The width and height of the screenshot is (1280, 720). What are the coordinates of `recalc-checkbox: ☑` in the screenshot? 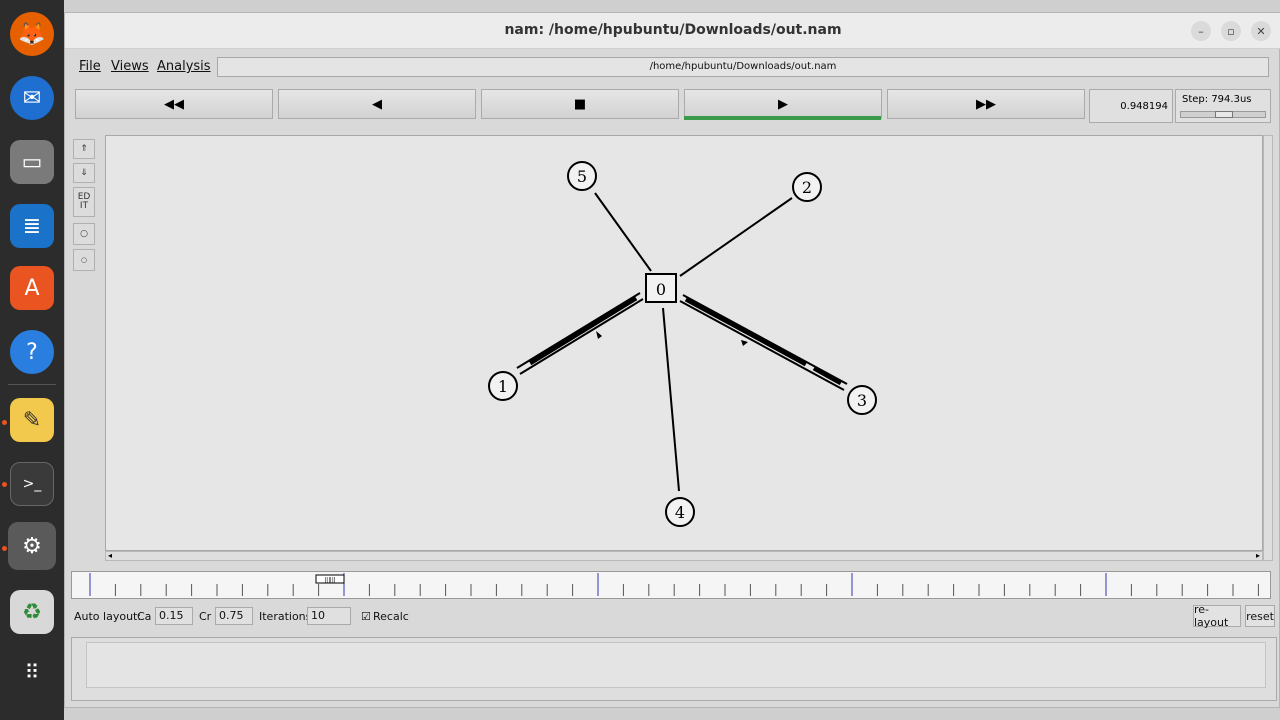 It's located at (366, 616).